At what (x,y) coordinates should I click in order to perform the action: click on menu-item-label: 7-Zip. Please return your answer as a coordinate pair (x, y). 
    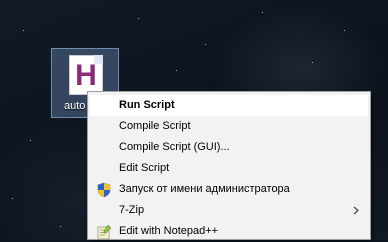
    Looking at the image, I should click on (132, 210).